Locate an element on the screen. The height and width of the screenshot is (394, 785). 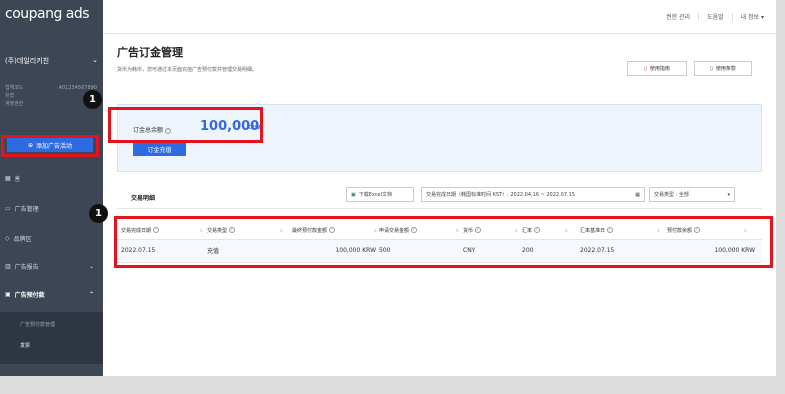
help-link: 도움말 is located at coordinates (715, 16).